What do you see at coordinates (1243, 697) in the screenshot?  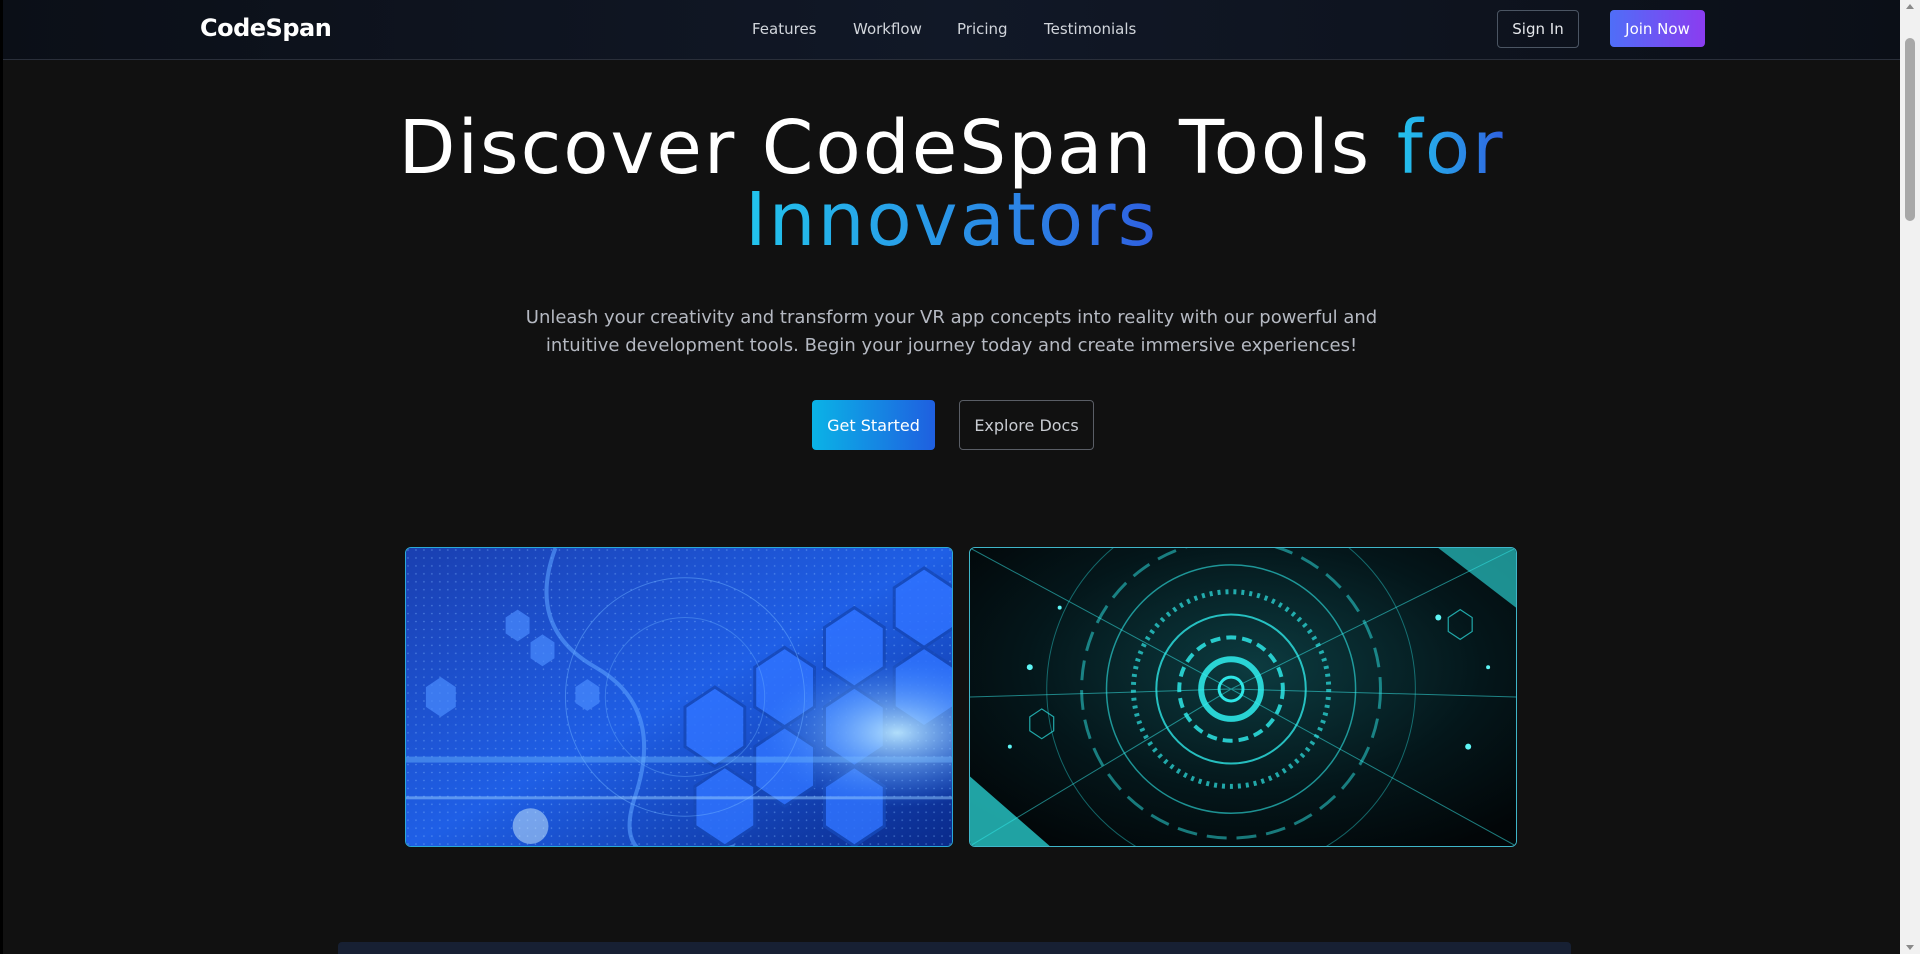 I see `cyan-circular-hud-image` at bounding box center [1243, 697].